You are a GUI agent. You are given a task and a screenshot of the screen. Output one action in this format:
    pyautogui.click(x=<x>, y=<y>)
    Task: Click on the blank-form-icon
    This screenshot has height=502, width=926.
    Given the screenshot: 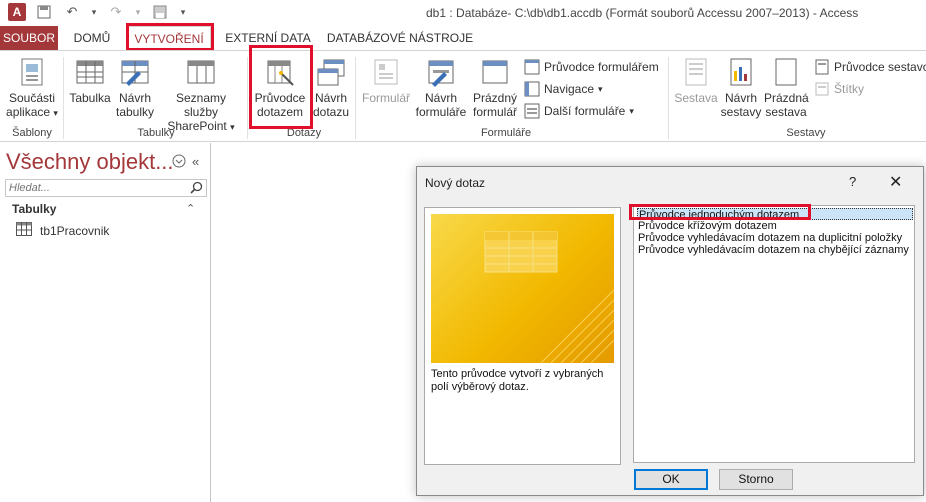 What is the action you would take?
    pyautogui.click(x=495, y=72)
    